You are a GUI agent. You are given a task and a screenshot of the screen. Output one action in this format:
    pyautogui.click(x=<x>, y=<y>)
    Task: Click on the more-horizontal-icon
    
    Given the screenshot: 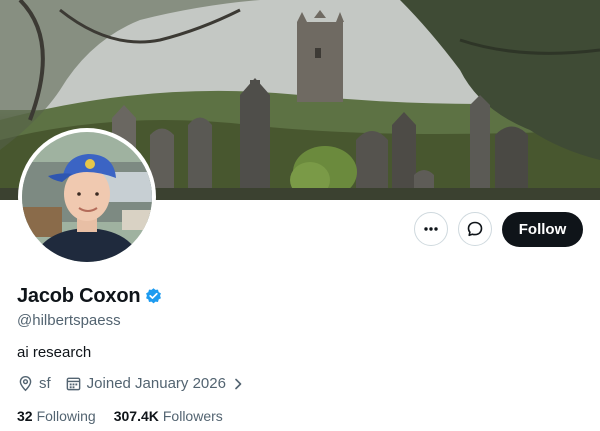 What is the action you would take?
    pyautogui.click(x=431, y=229)
    